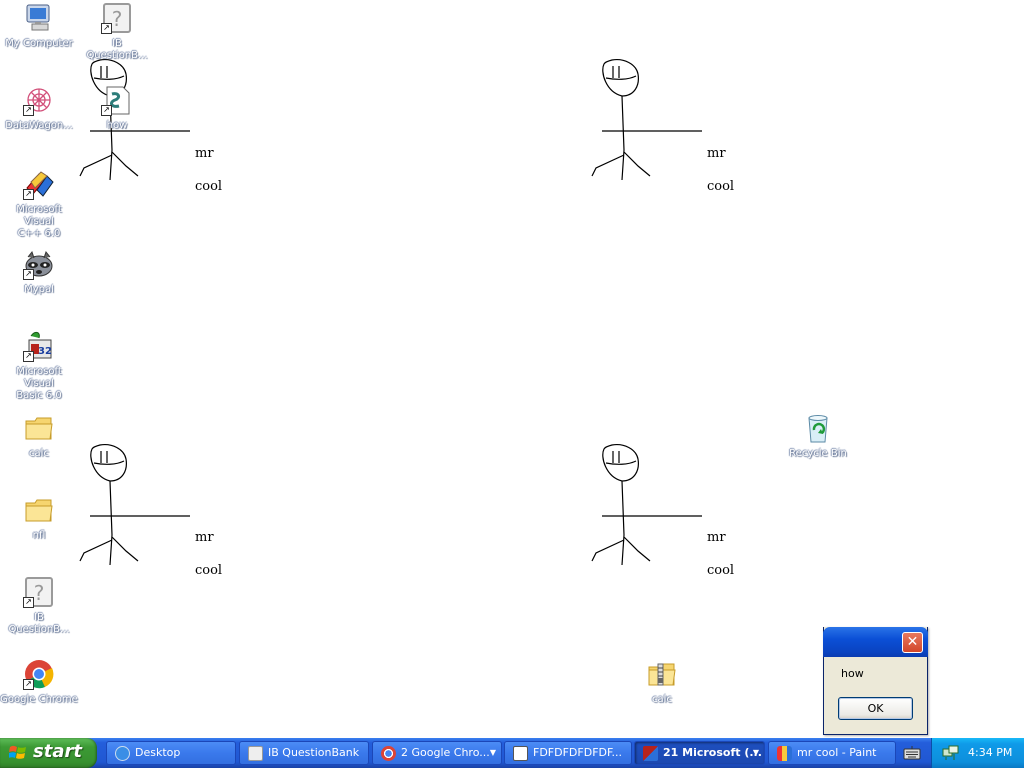  What do you see at coordinates (912, 753) in the screenshot?
I see `keyboard-icon` at bounding box center [912, 753].